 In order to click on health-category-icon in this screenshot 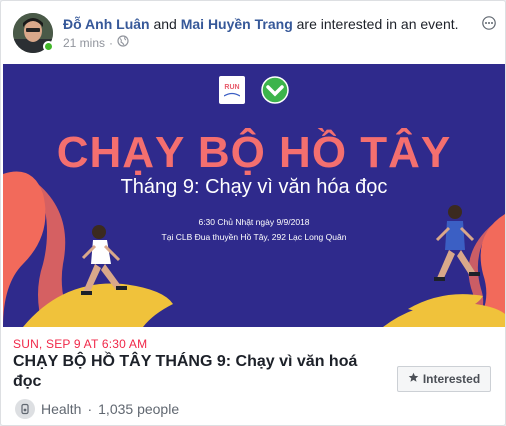, I will do `click(25, 409)`.